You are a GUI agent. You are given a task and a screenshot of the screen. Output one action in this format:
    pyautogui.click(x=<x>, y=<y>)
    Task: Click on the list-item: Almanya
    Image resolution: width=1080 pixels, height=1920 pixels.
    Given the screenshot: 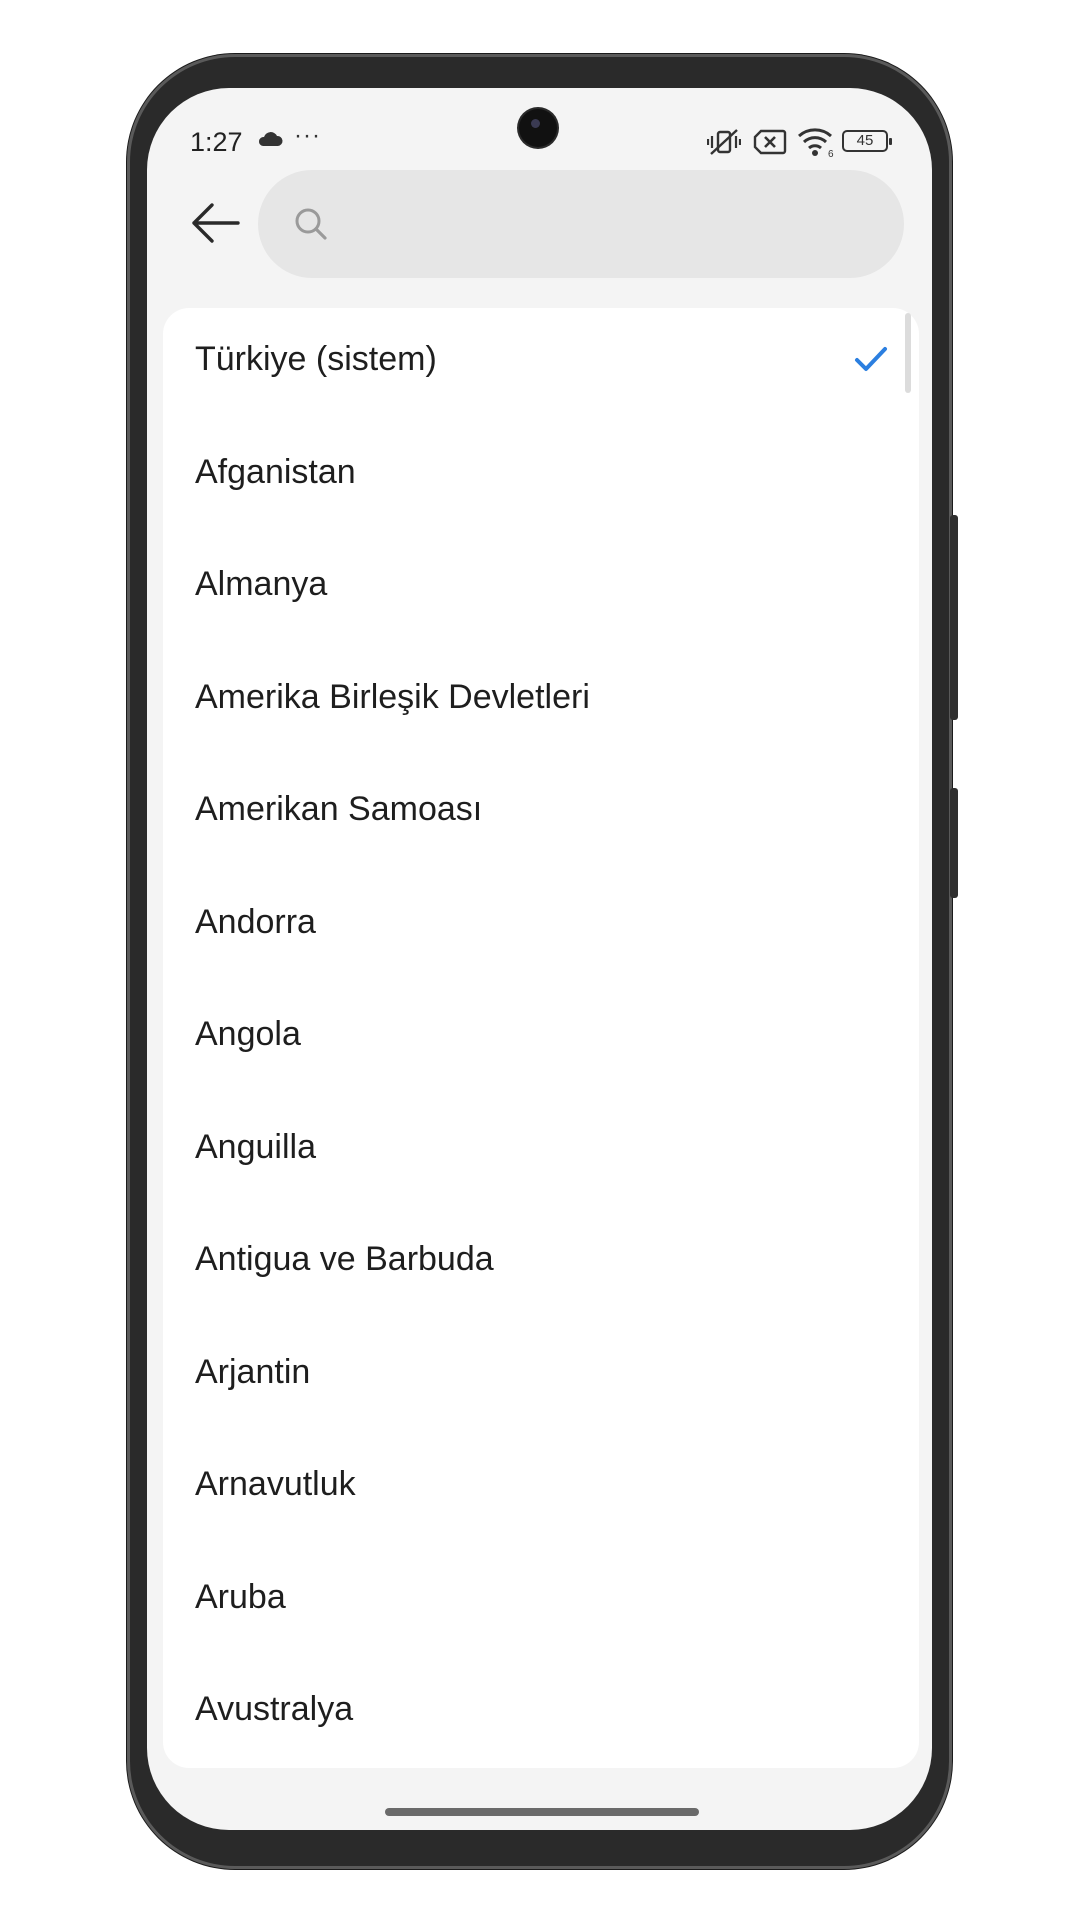 What is the action you would take?
    pyautogui.click(x=541, y=589)
    